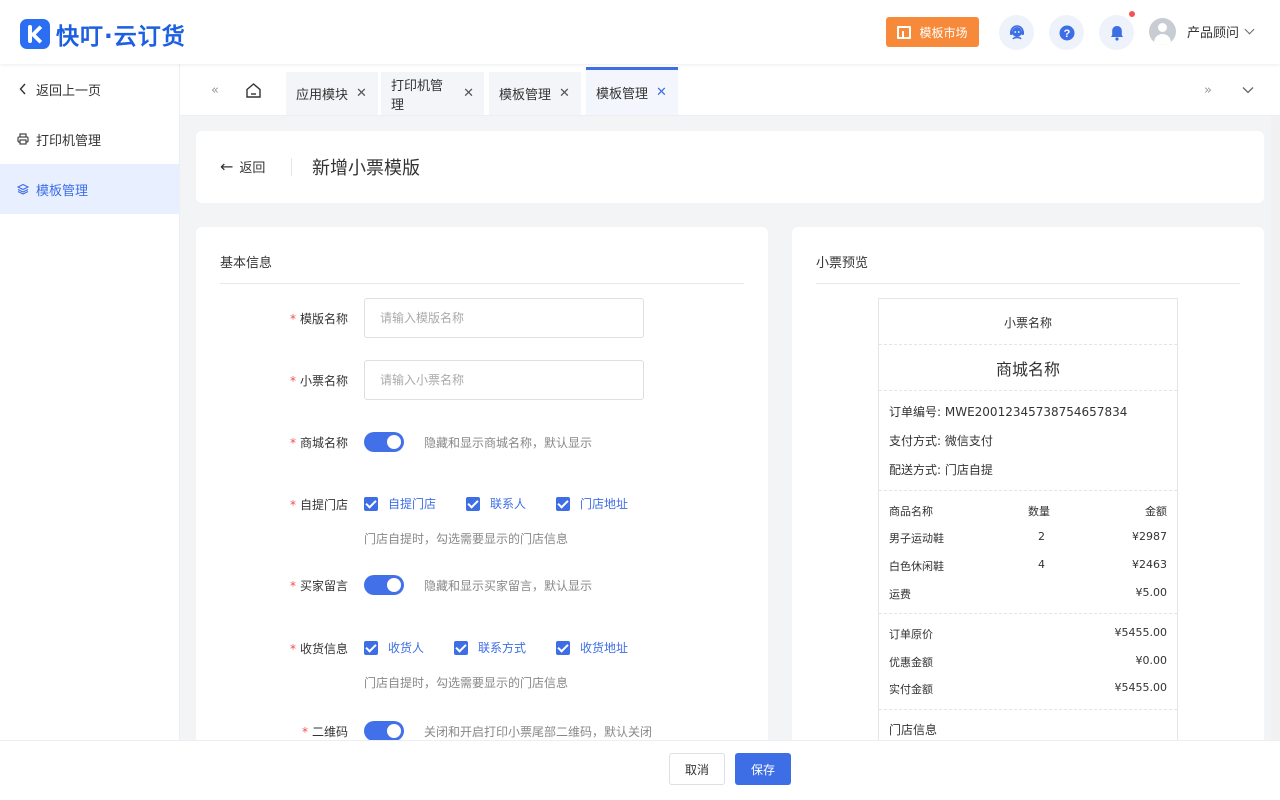 This screenshot has width=1280, height=800. I want to click on scrollbar, so click(1275, 428).